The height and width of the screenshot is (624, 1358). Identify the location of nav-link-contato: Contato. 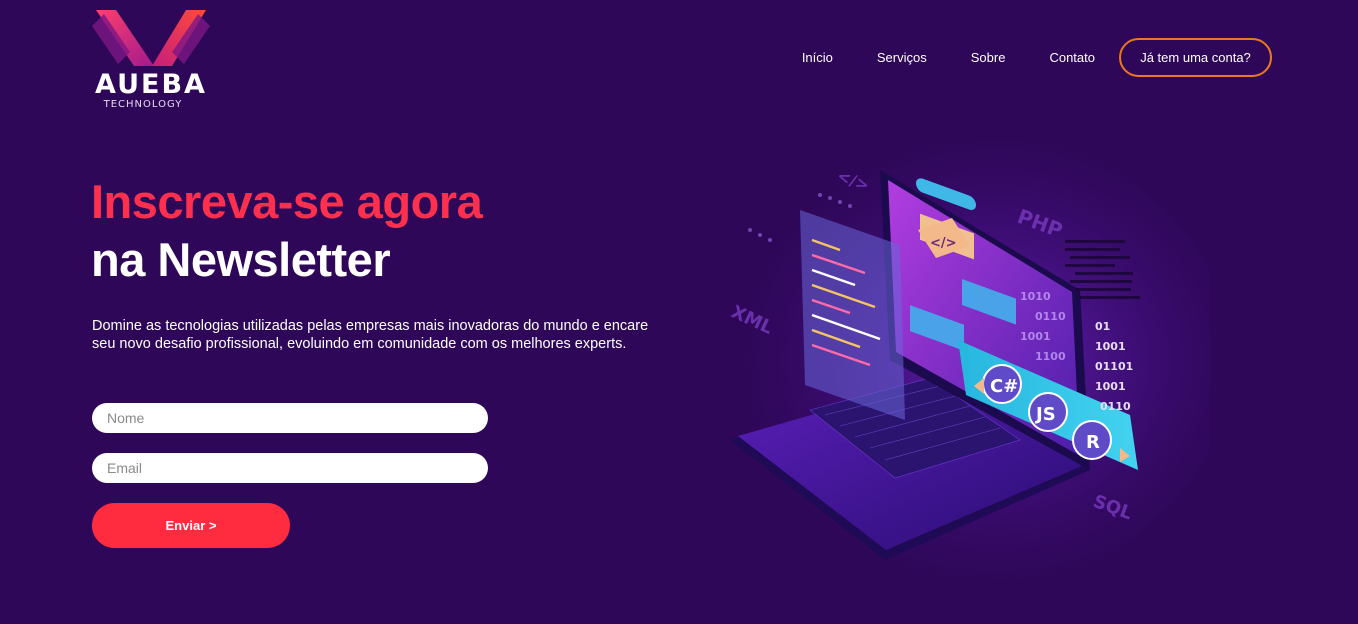
(1072, 57).